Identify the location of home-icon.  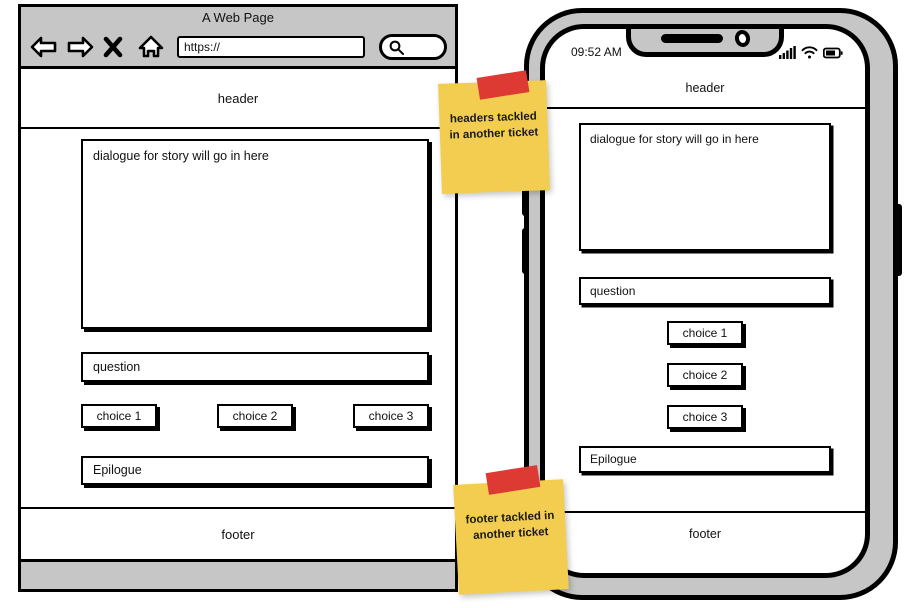
(152, 47).